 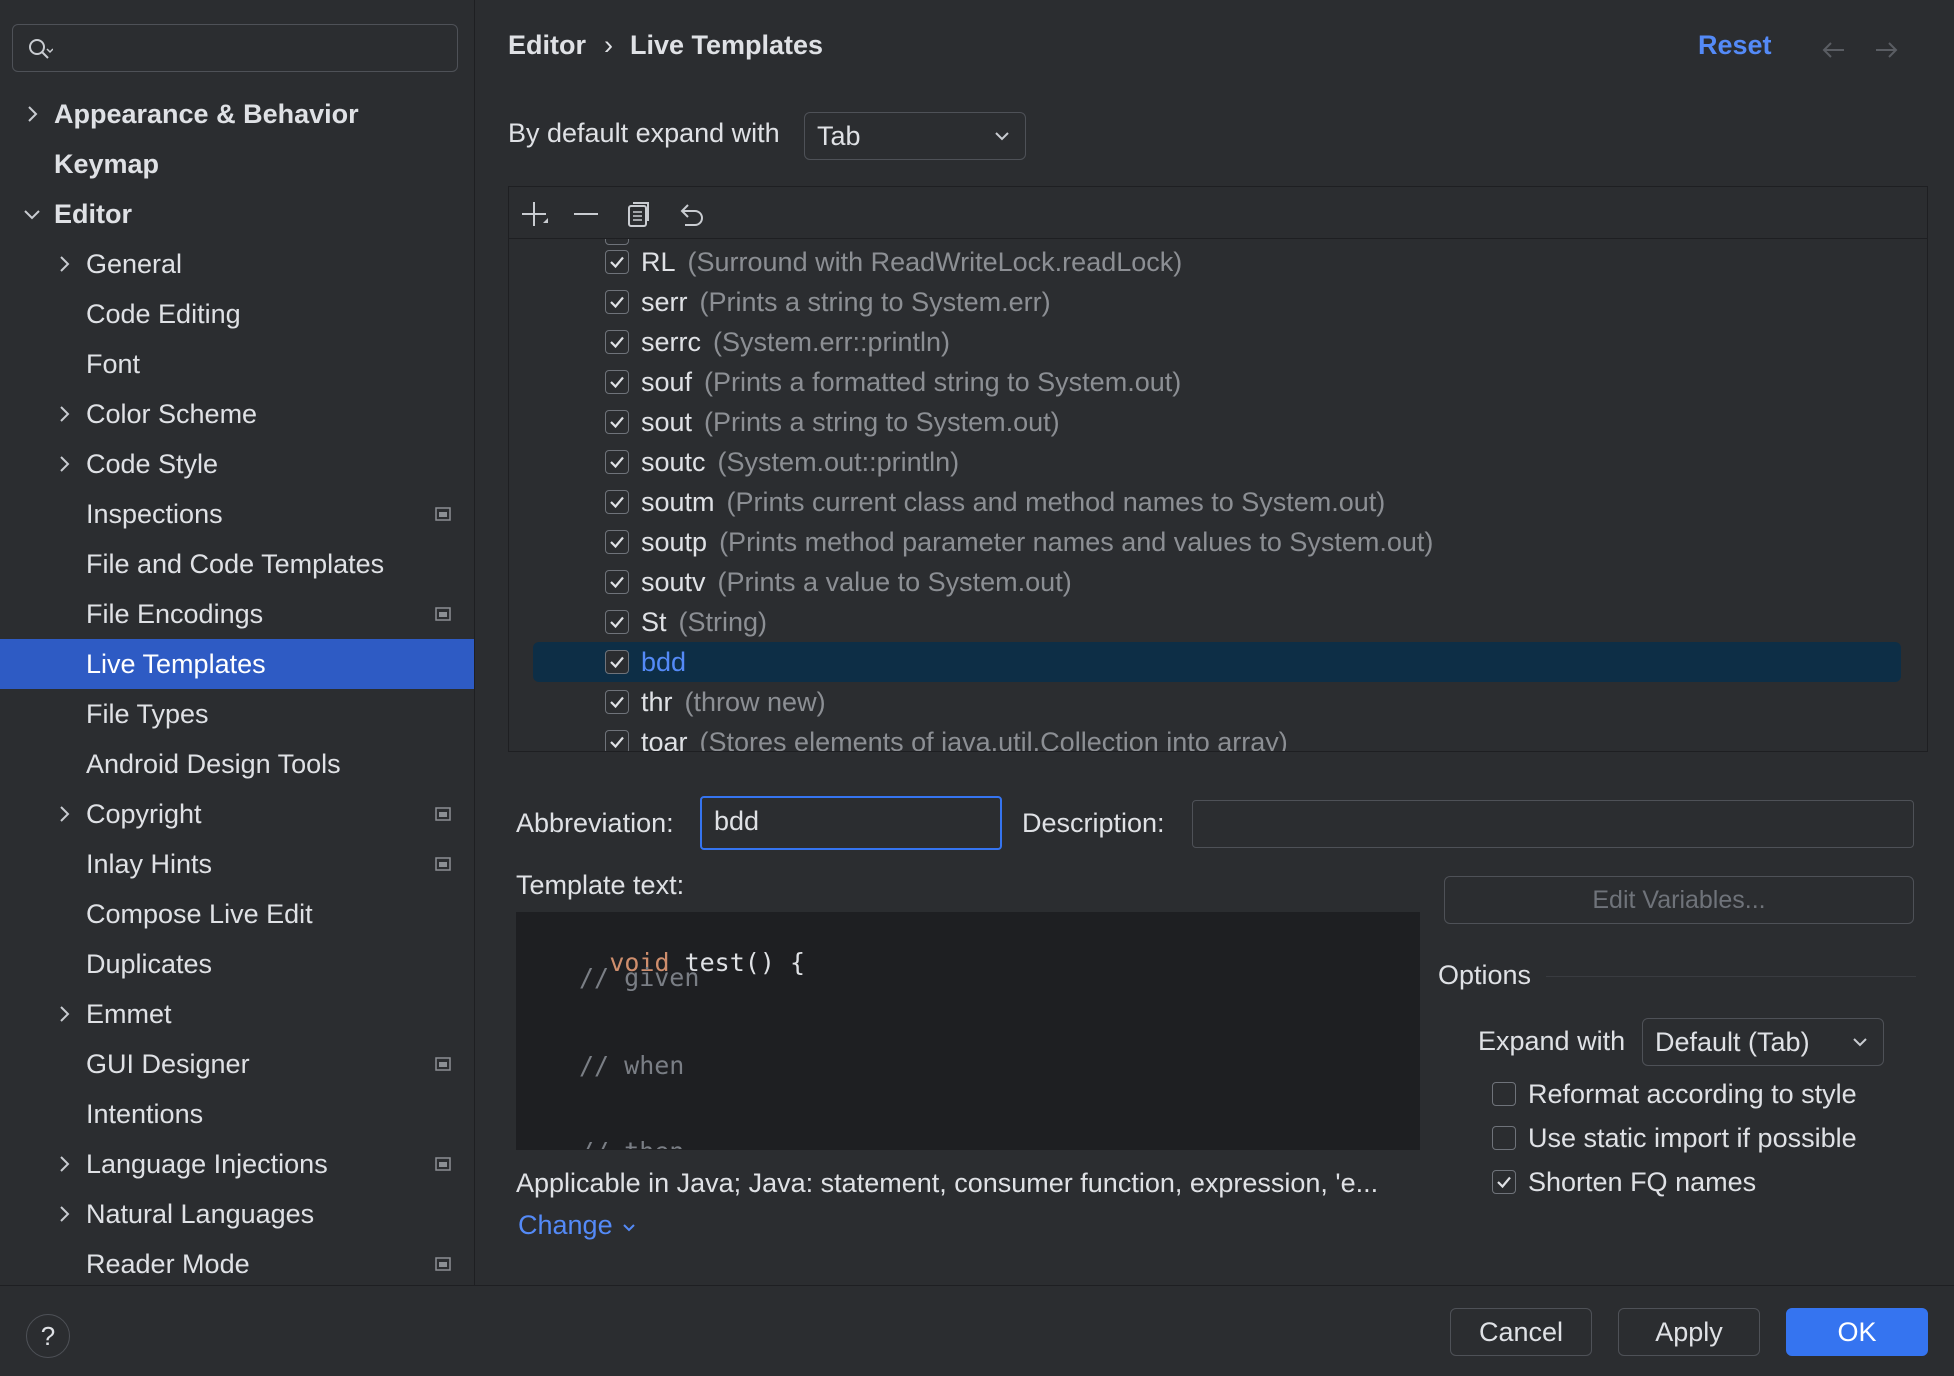 I want to click on sidebar-item-label: Language Injections, so click(x=207, y=1164).